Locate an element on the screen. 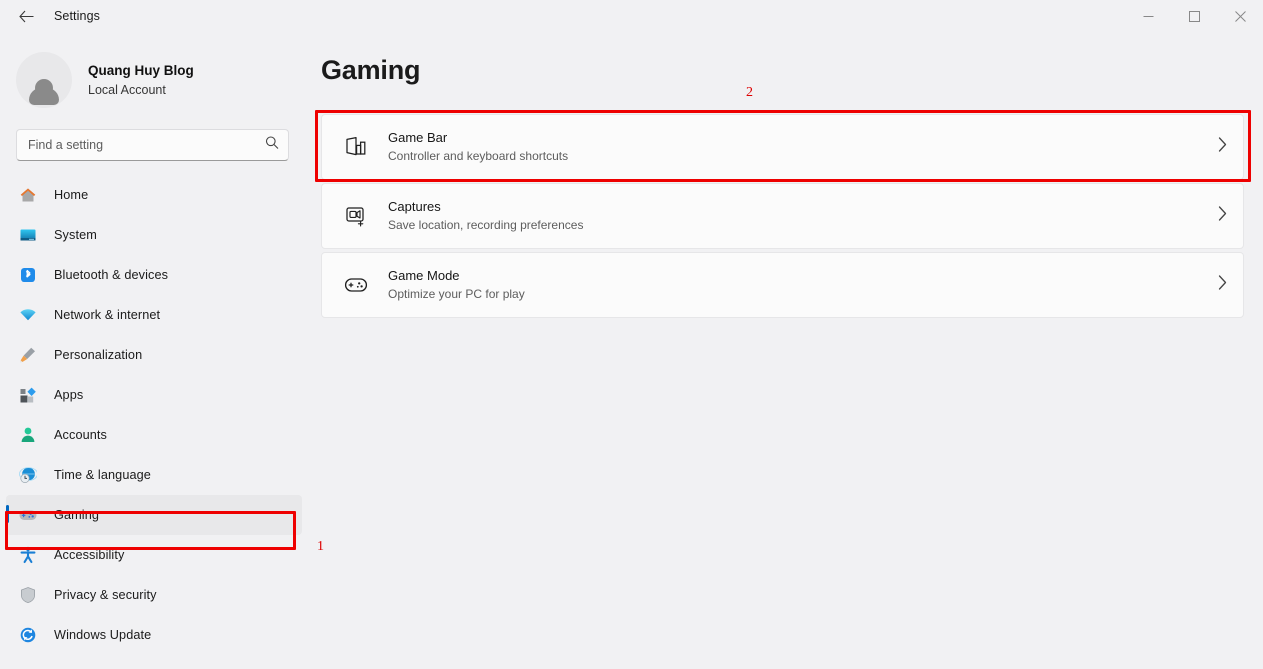 This screenshot has height=669, width=1263. accounts-icon is located at coordinates (28, 435).